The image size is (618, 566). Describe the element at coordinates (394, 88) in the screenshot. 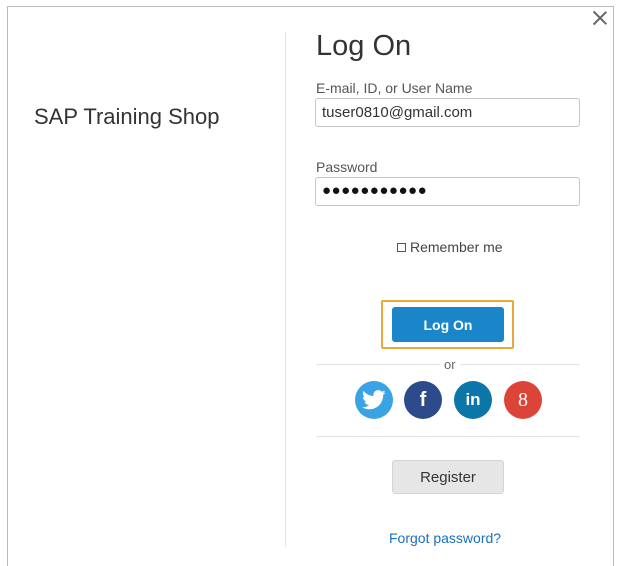

I see `username-label: E-mail, ID, or User Name` at that location.